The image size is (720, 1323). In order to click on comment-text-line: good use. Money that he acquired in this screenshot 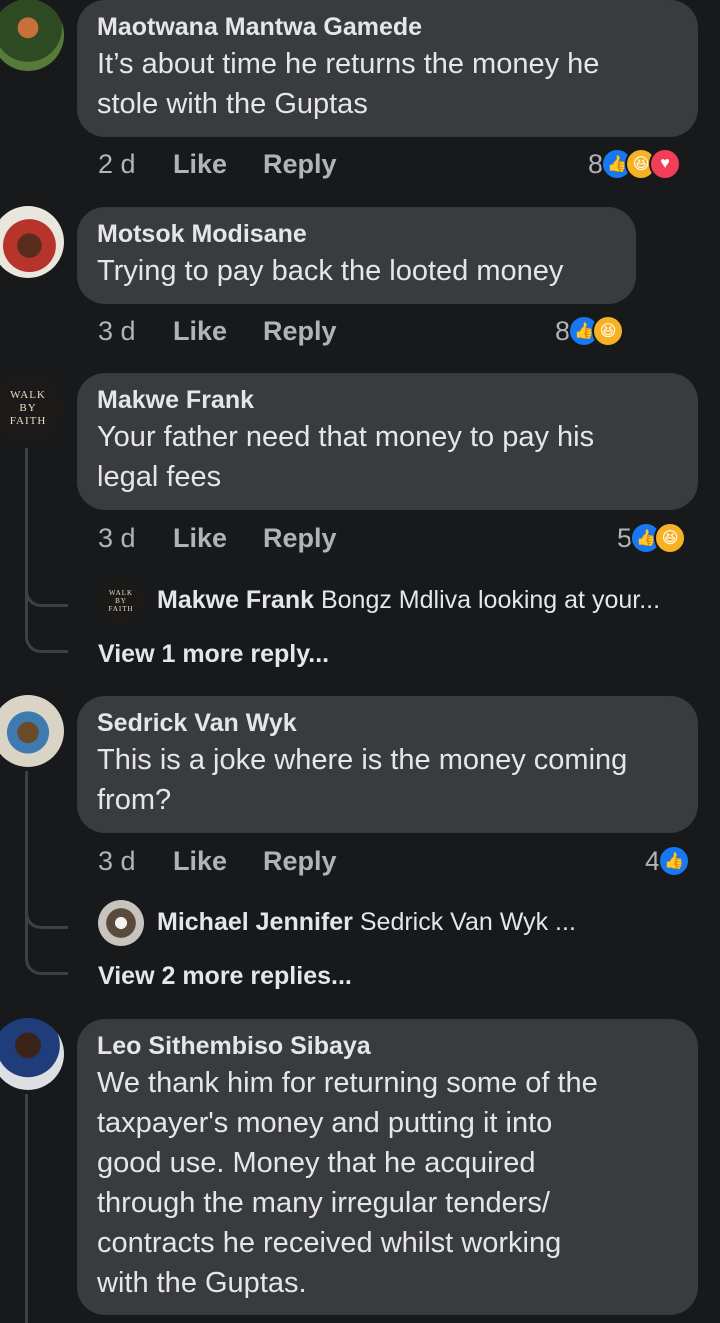, I will do `click(316, 1163)`.